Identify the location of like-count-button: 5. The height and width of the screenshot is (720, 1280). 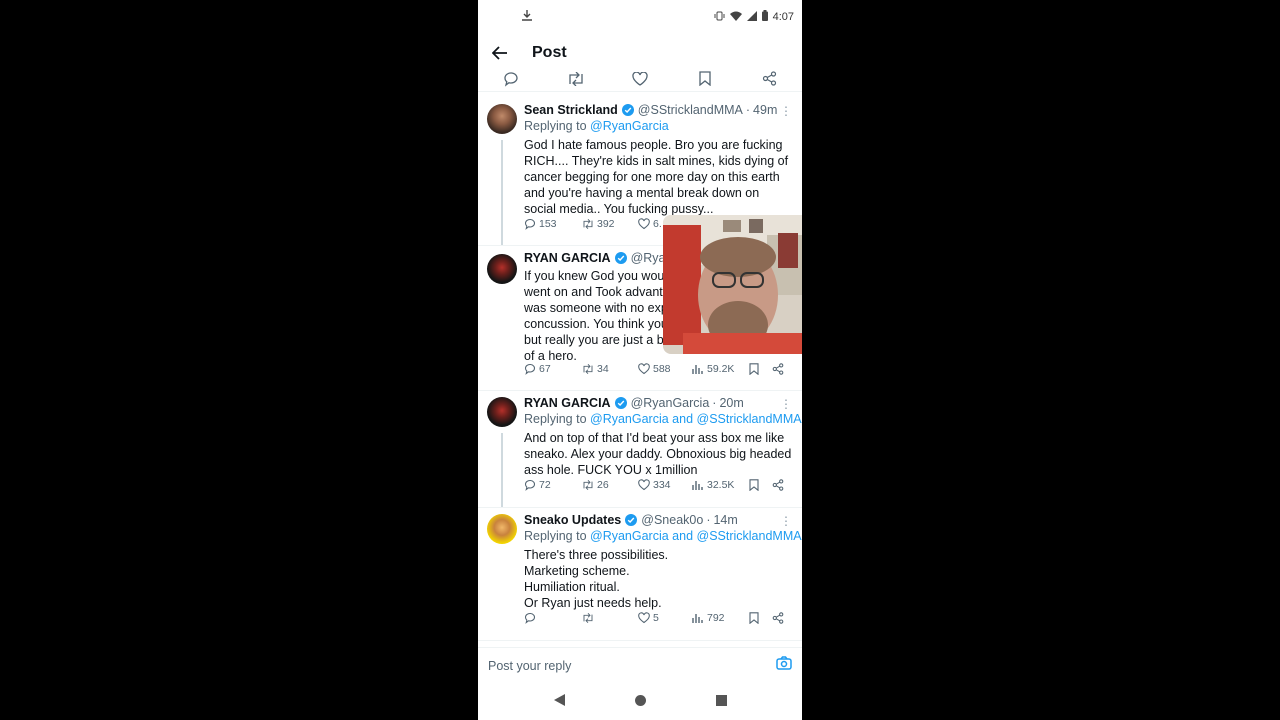
(648, 618).